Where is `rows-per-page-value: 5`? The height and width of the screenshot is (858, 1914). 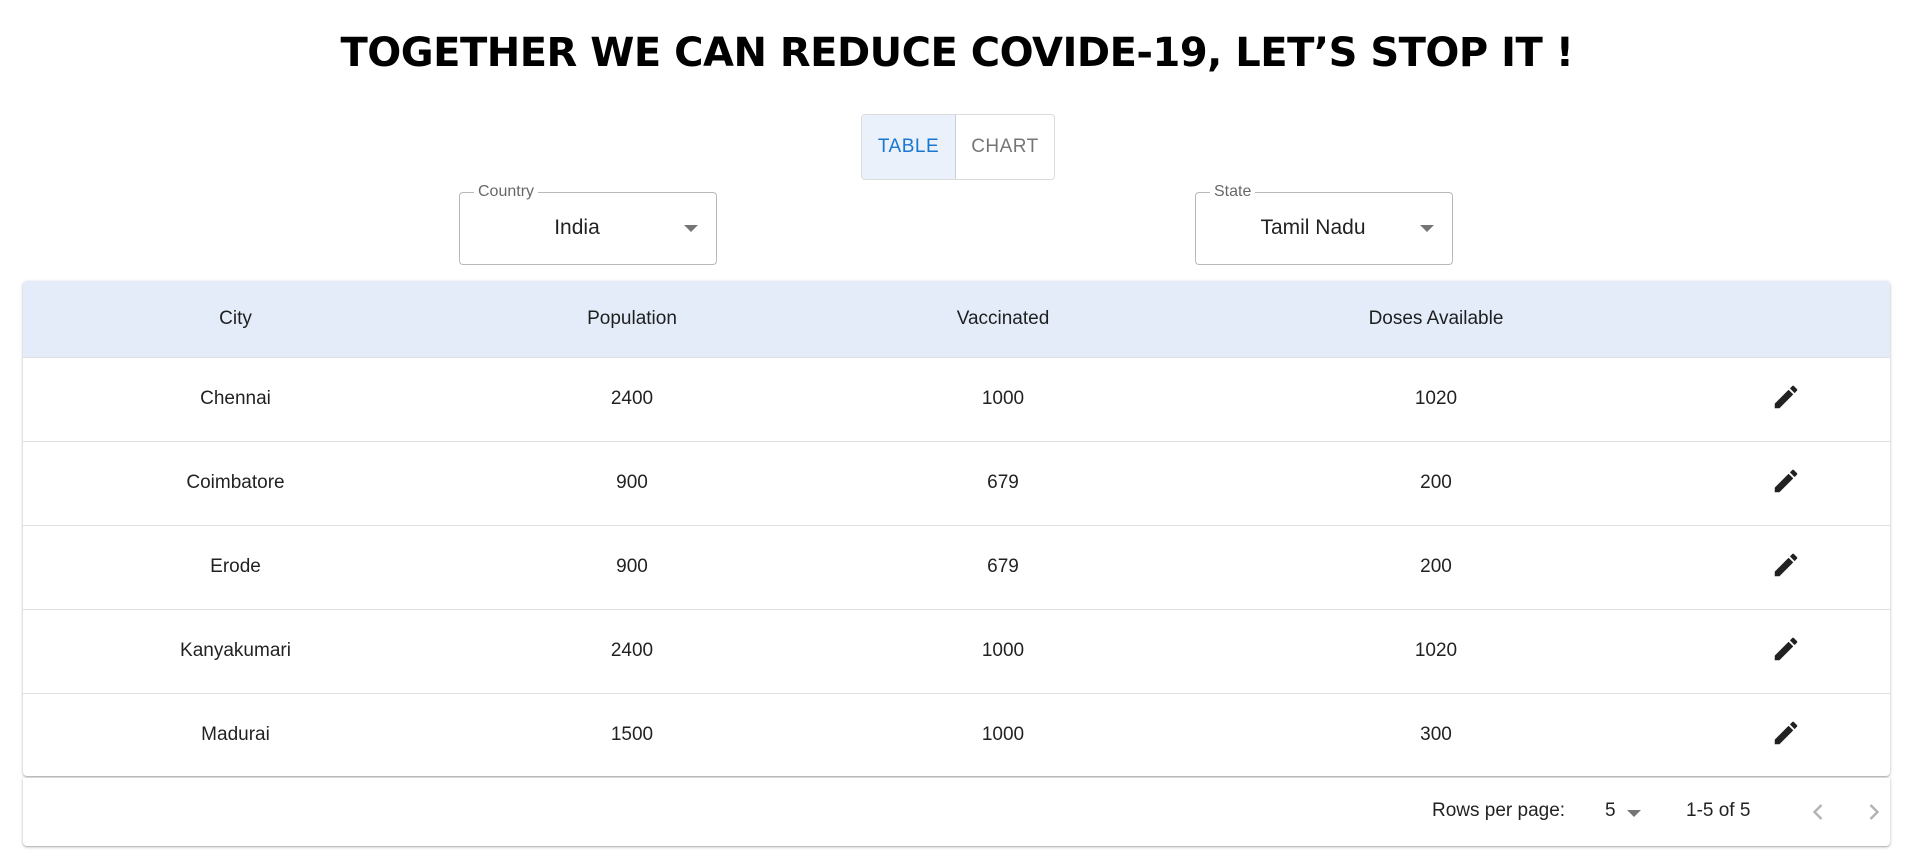 rows-per-page-value: 5 is located at coordinates (1610, 810).